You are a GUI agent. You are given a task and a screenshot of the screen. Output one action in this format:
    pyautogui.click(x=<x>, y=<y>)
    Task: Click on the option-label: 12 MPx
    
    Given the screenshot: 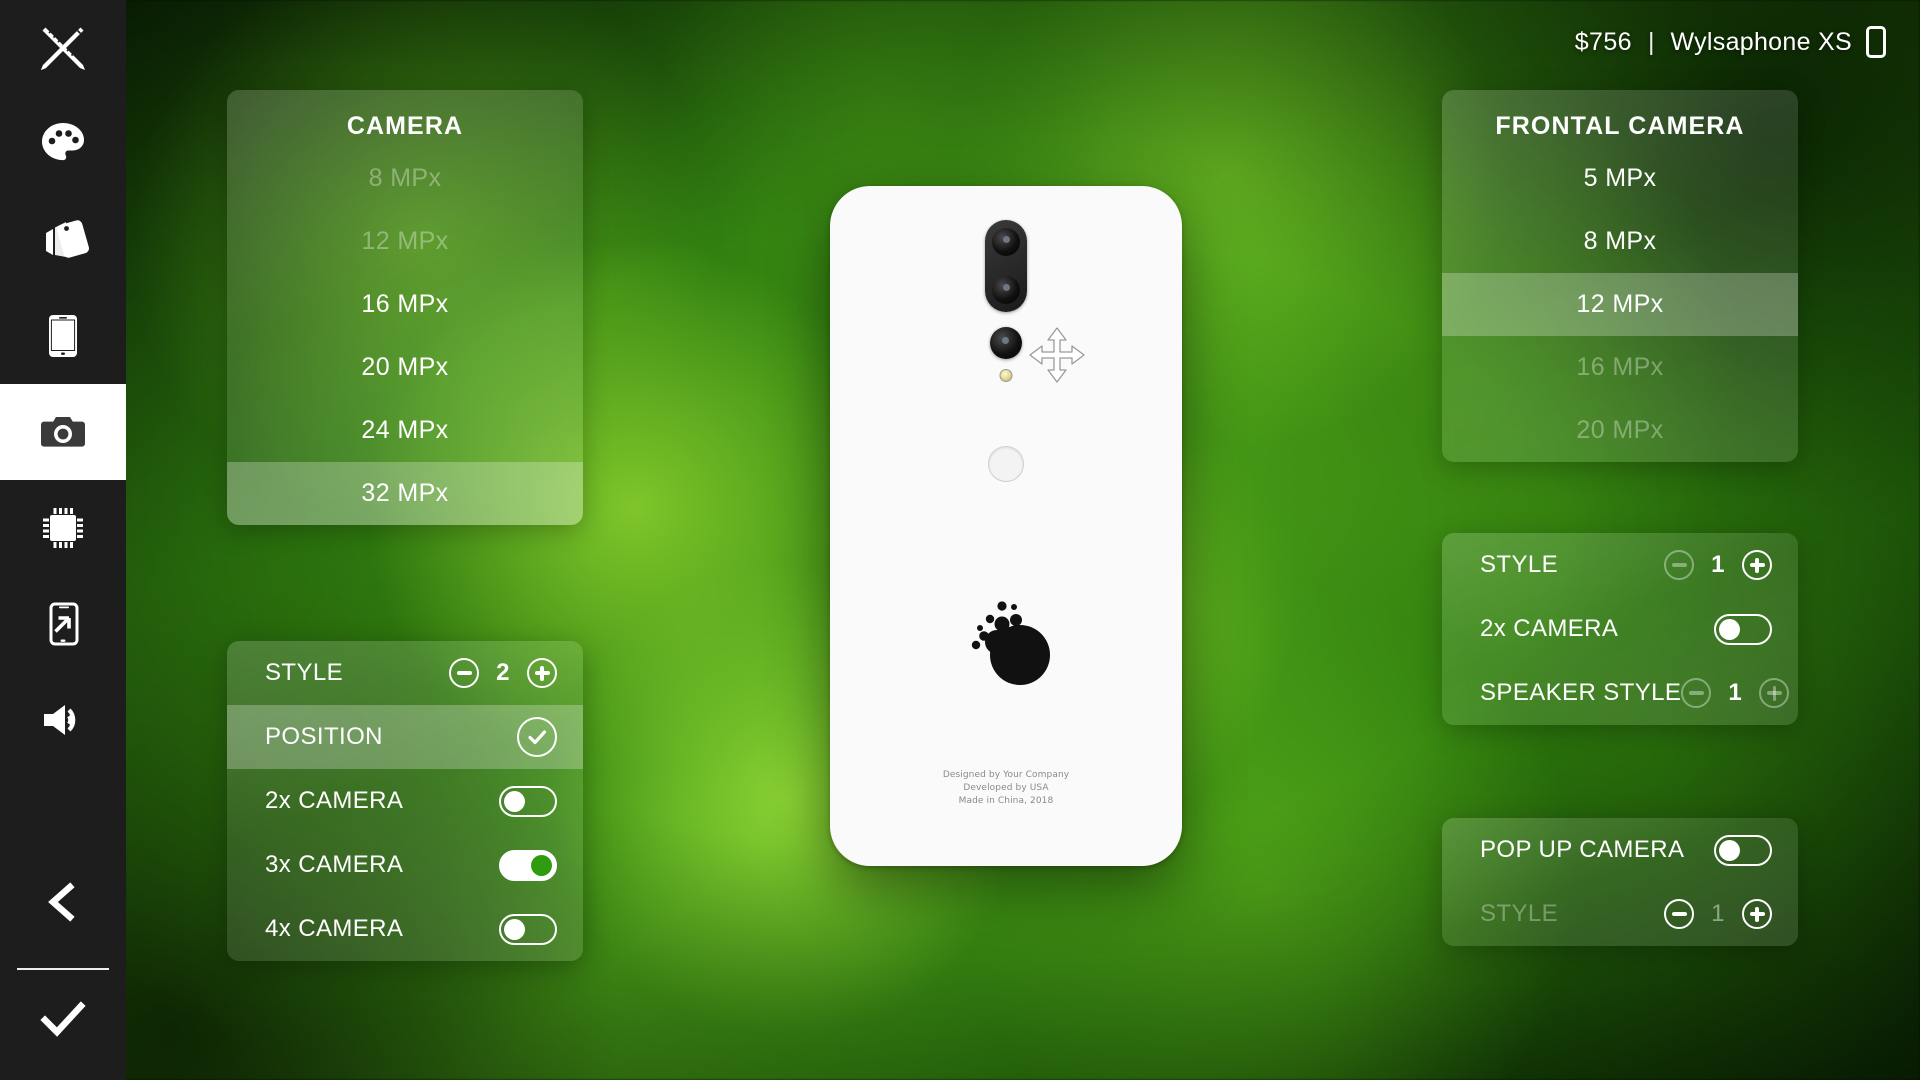 What is the action you would take?
    pyautogui.click(x=1620, y=304)
    